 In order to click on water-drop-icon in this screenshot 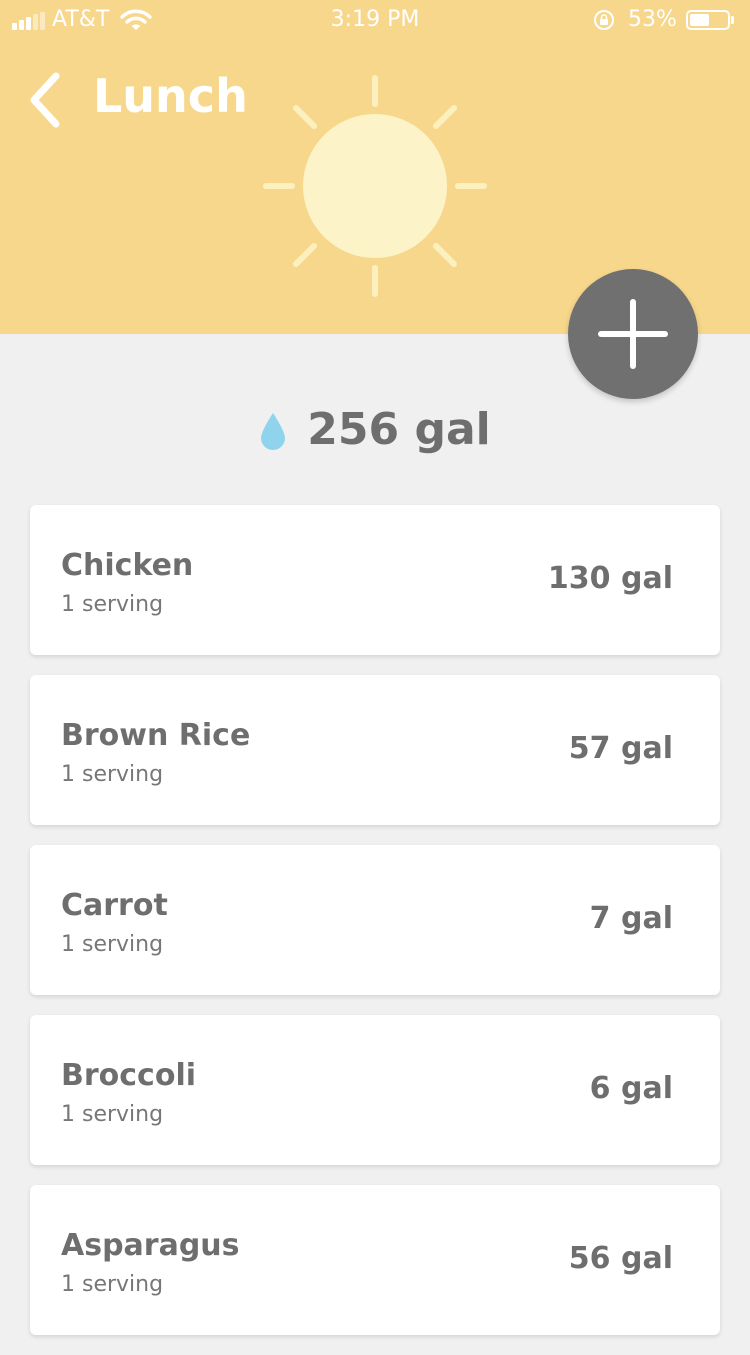, I will do `click(273, 431)`.